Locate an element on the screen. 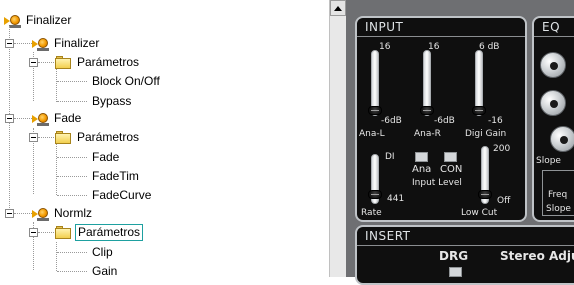 Image resolution: width=574 pixels, height=285 pixels. tree-item-label: FadeTim is located at coordinates (115, 176).